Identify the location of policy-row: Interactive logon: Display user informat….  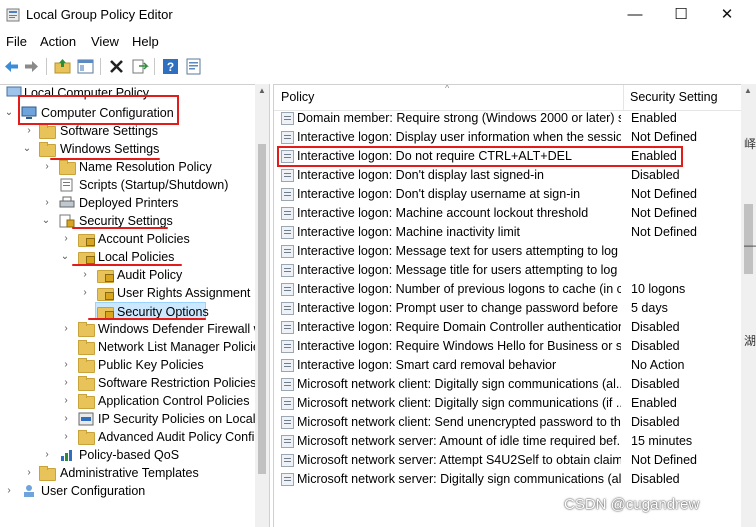
(508, 137).